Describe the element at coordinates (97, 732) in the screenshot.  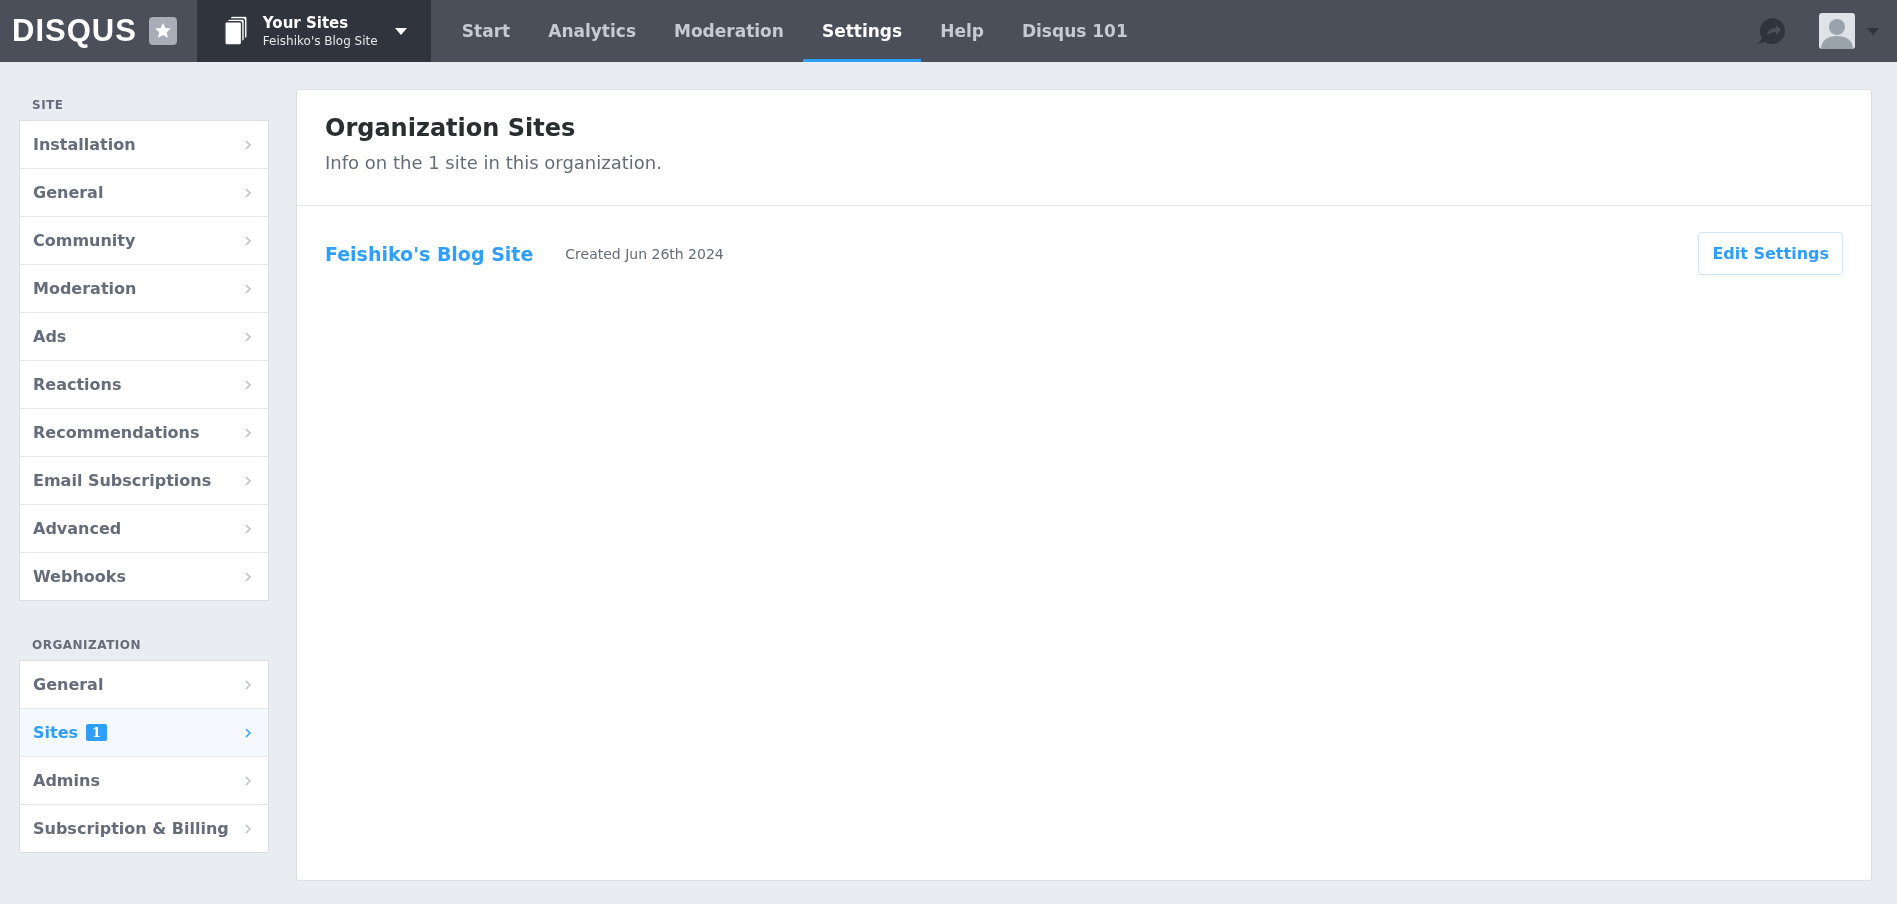
I see `count-badge: 1` at that location.